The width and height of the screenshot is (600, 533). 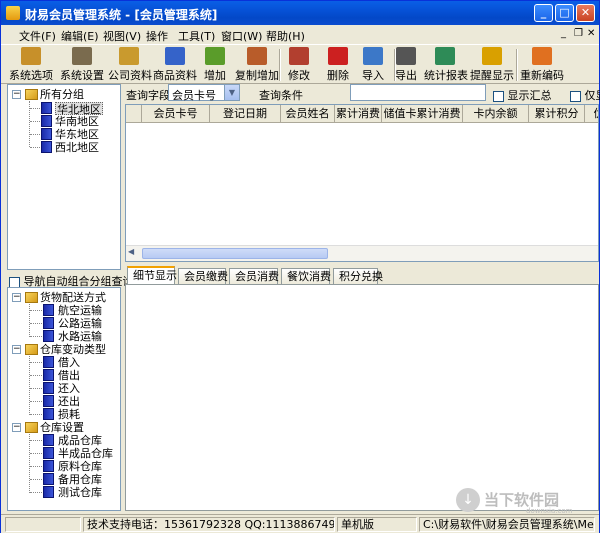 I want to click on settings-icon, so click(x=82, y=56).